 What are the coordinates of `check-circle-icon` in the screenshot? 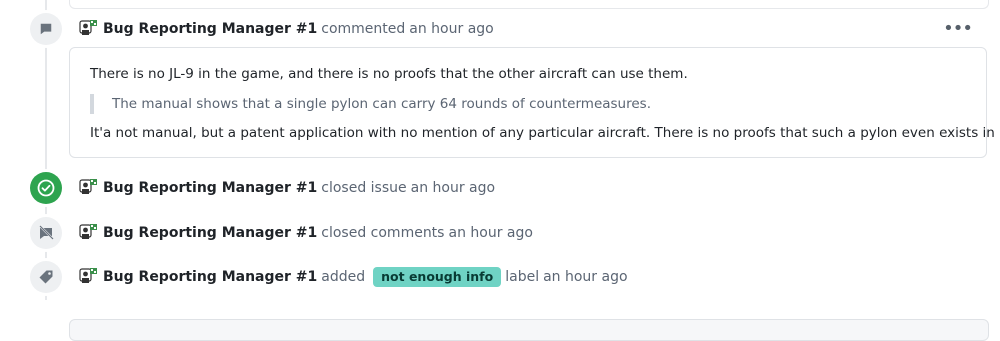 It's located at (46, 188).